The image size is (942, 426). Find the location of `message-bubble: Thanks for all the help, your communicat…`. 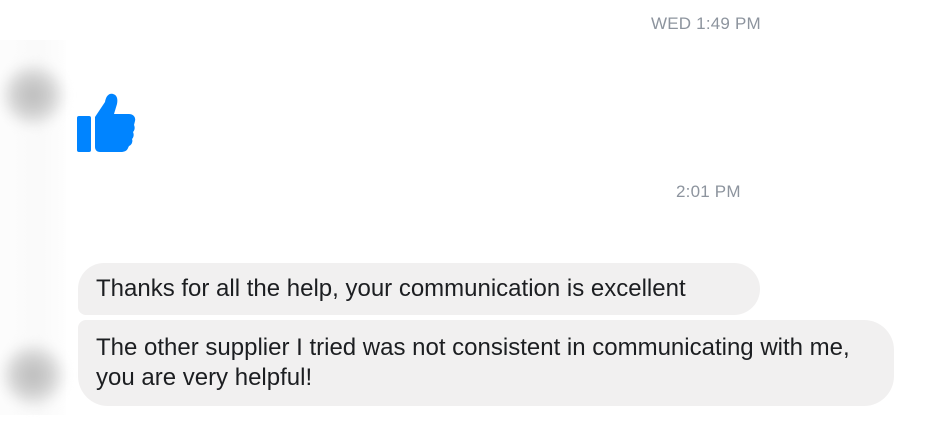

message-bubble: Thanks for all the help, your communicat… is located at coordinates (419, 289).